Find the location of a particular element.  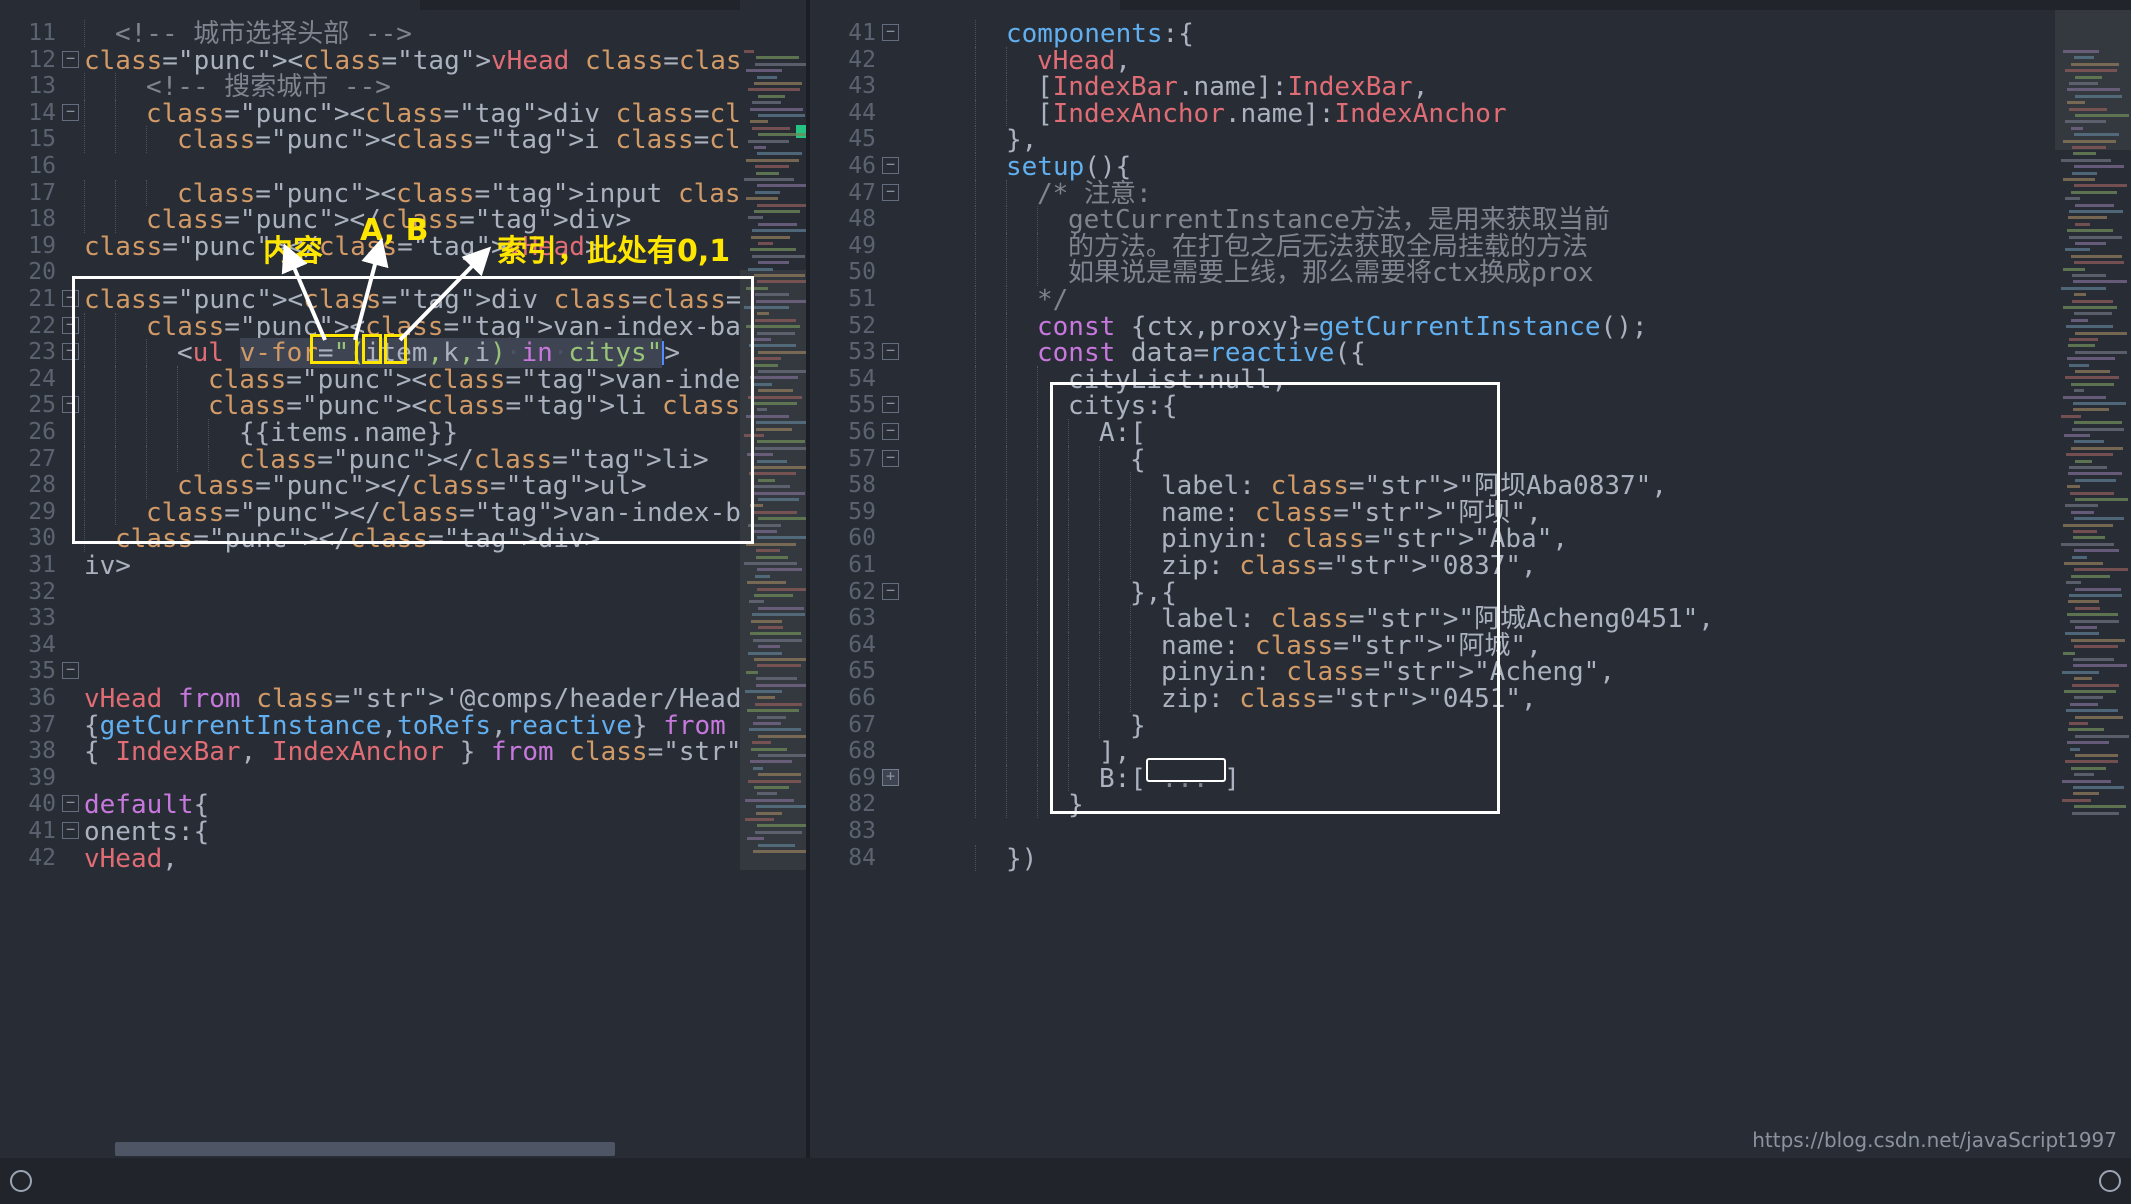

code-line: }, is located at coordinates (923, 140).